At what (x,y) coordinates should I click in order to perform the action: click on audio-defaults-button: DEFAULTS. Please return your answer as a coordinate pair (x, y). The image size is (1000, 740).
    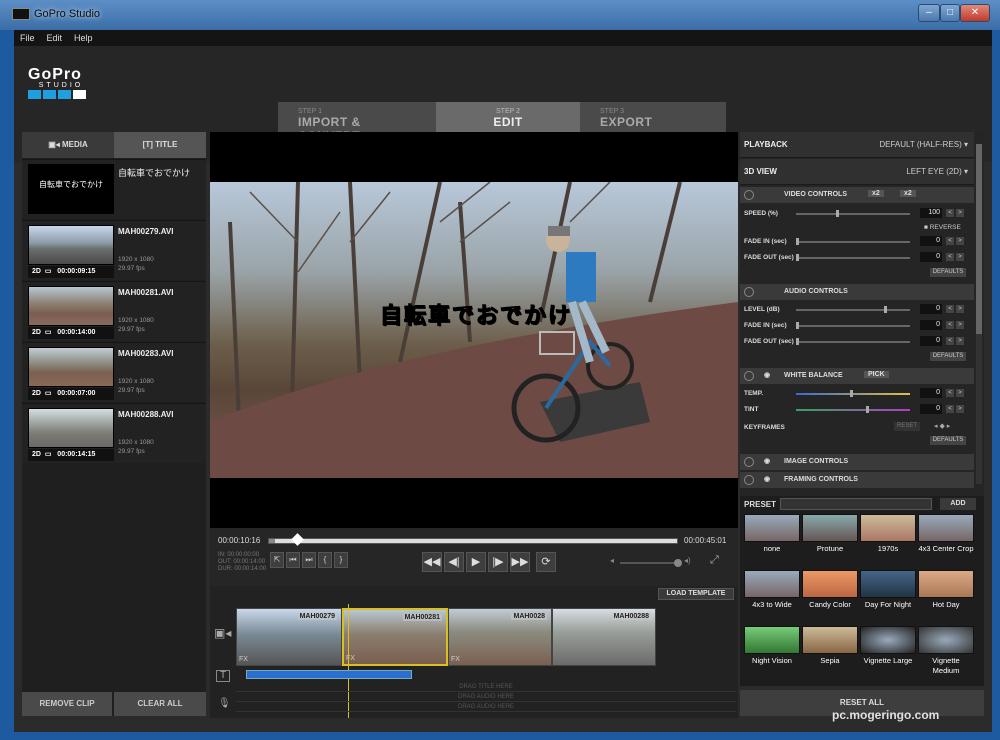
    Looking at the image, I should click on (948, 356).